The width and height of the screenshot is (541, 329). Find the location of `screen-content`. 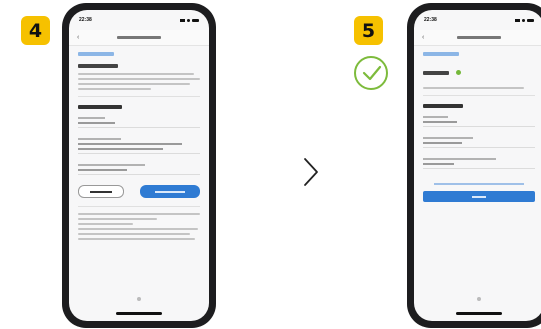

screen-content is located at coordinates (477, 127).